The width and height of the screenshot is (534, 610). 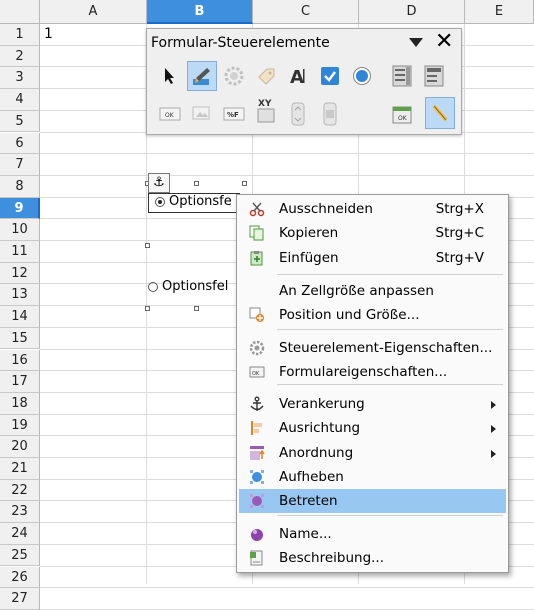 I want to click on row-header-26: 26, so click(x=20, y=577).